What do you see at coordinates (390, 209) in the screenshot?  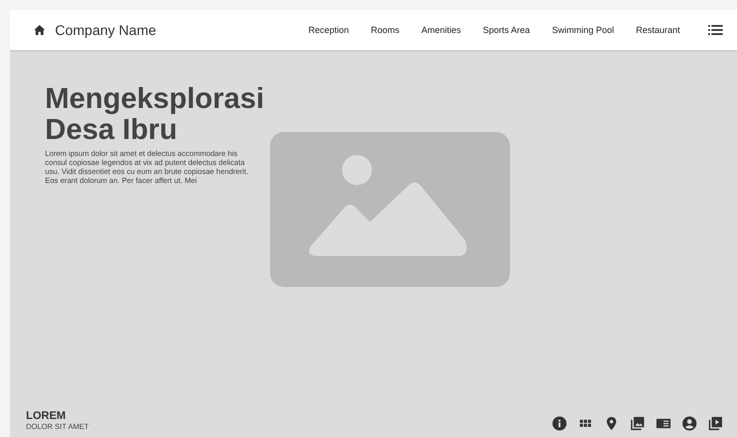 I see `image-placeholder-icon` at bounding box center [390, 209].